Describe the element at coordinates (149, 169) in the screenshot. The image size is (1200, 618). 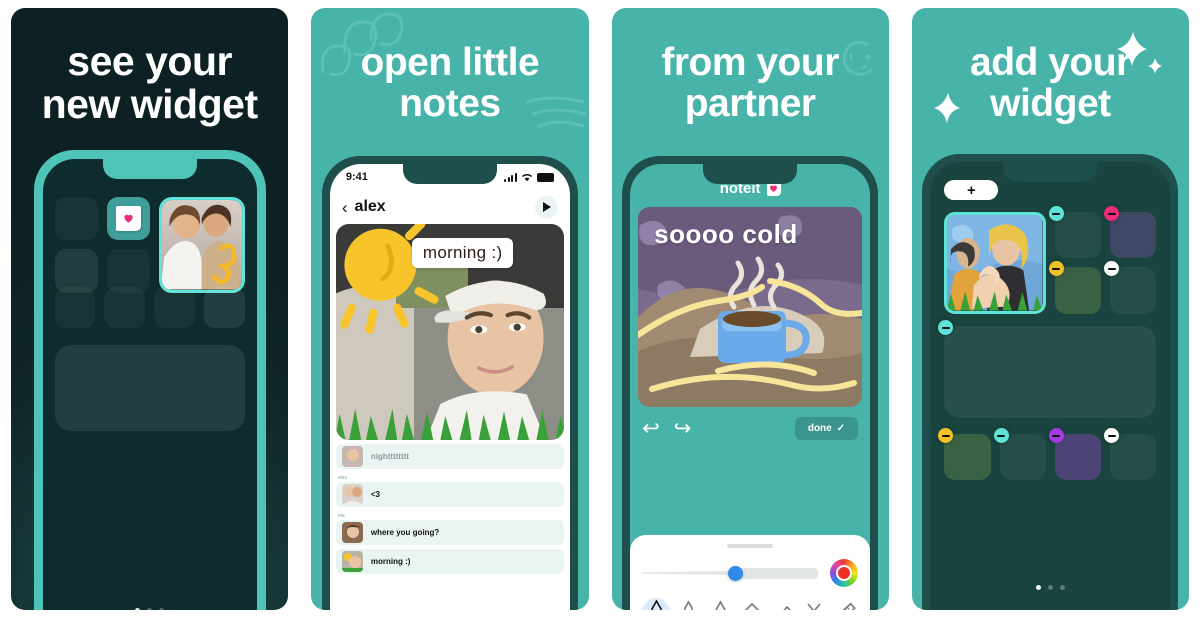
I see `phone-notch` at that location.